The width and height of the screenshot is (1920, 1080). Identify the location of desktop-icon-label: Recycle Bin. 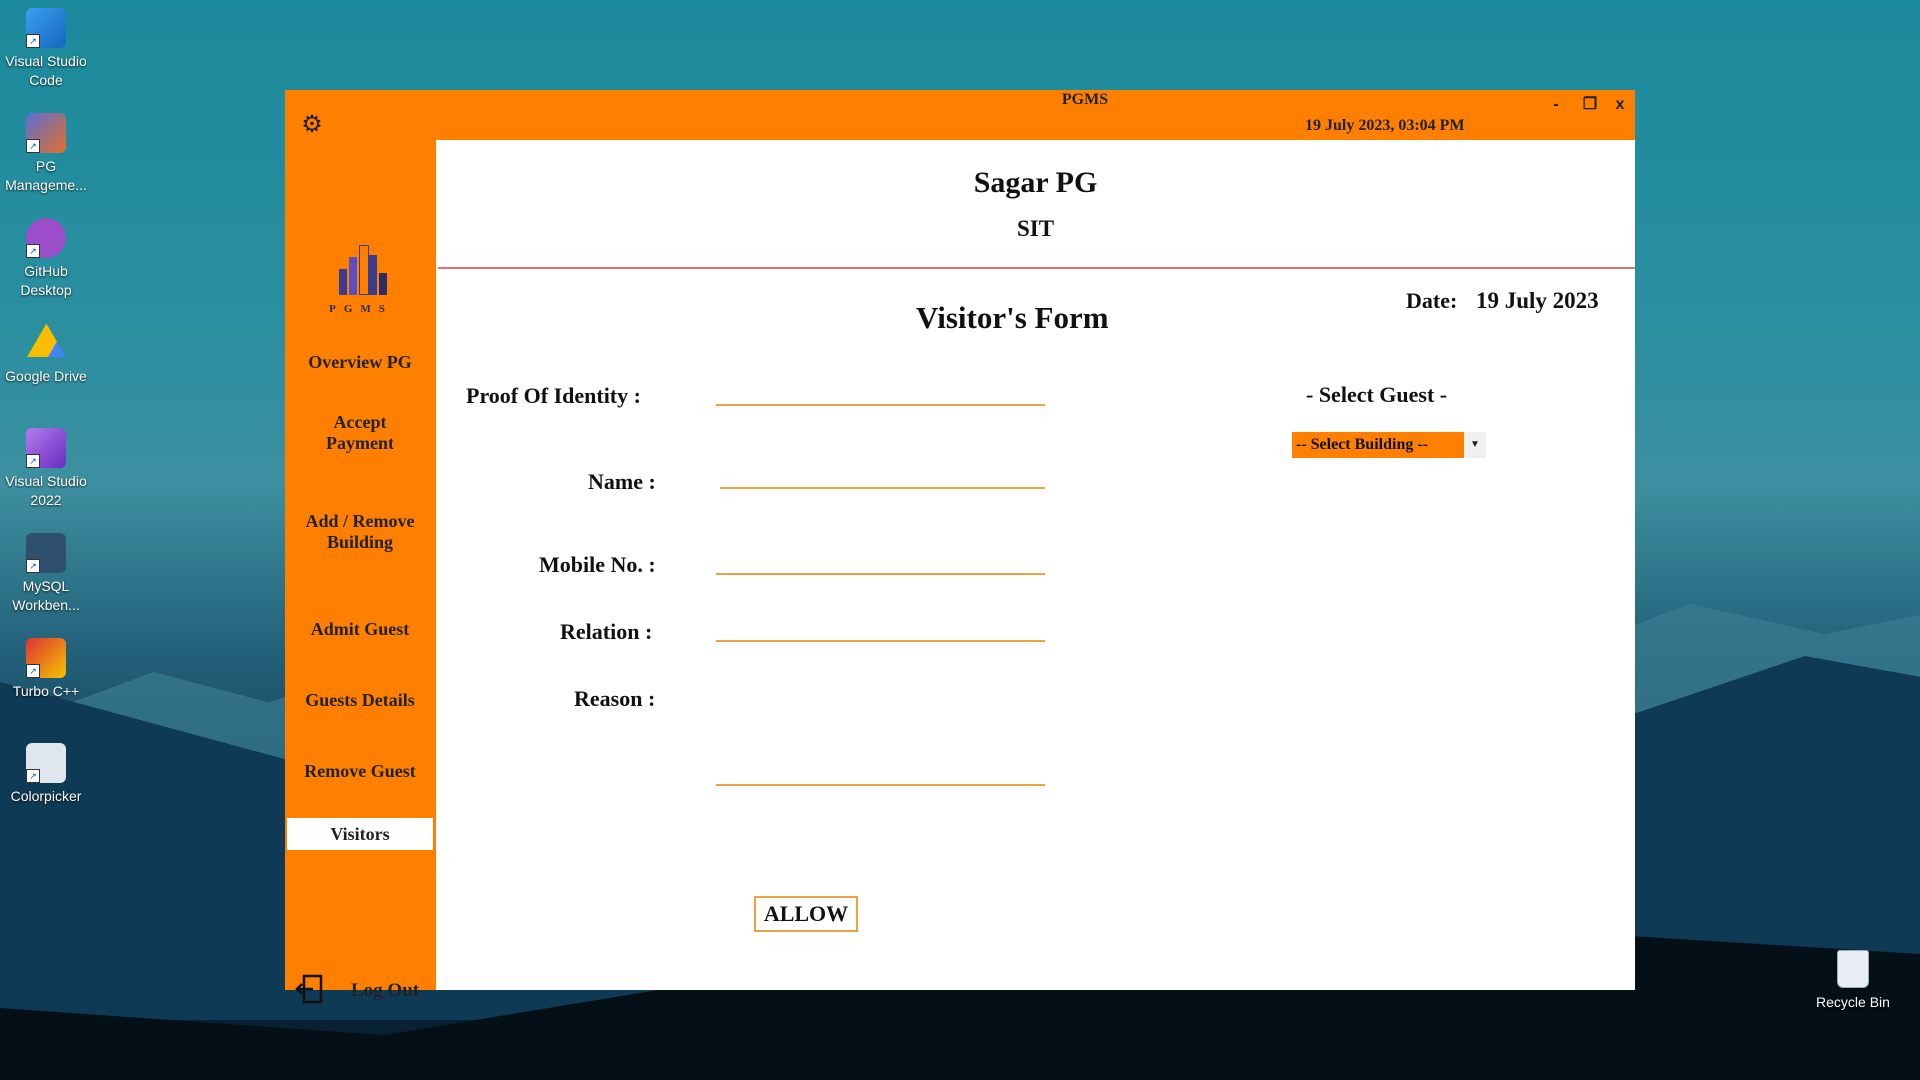
(1853, 1002).